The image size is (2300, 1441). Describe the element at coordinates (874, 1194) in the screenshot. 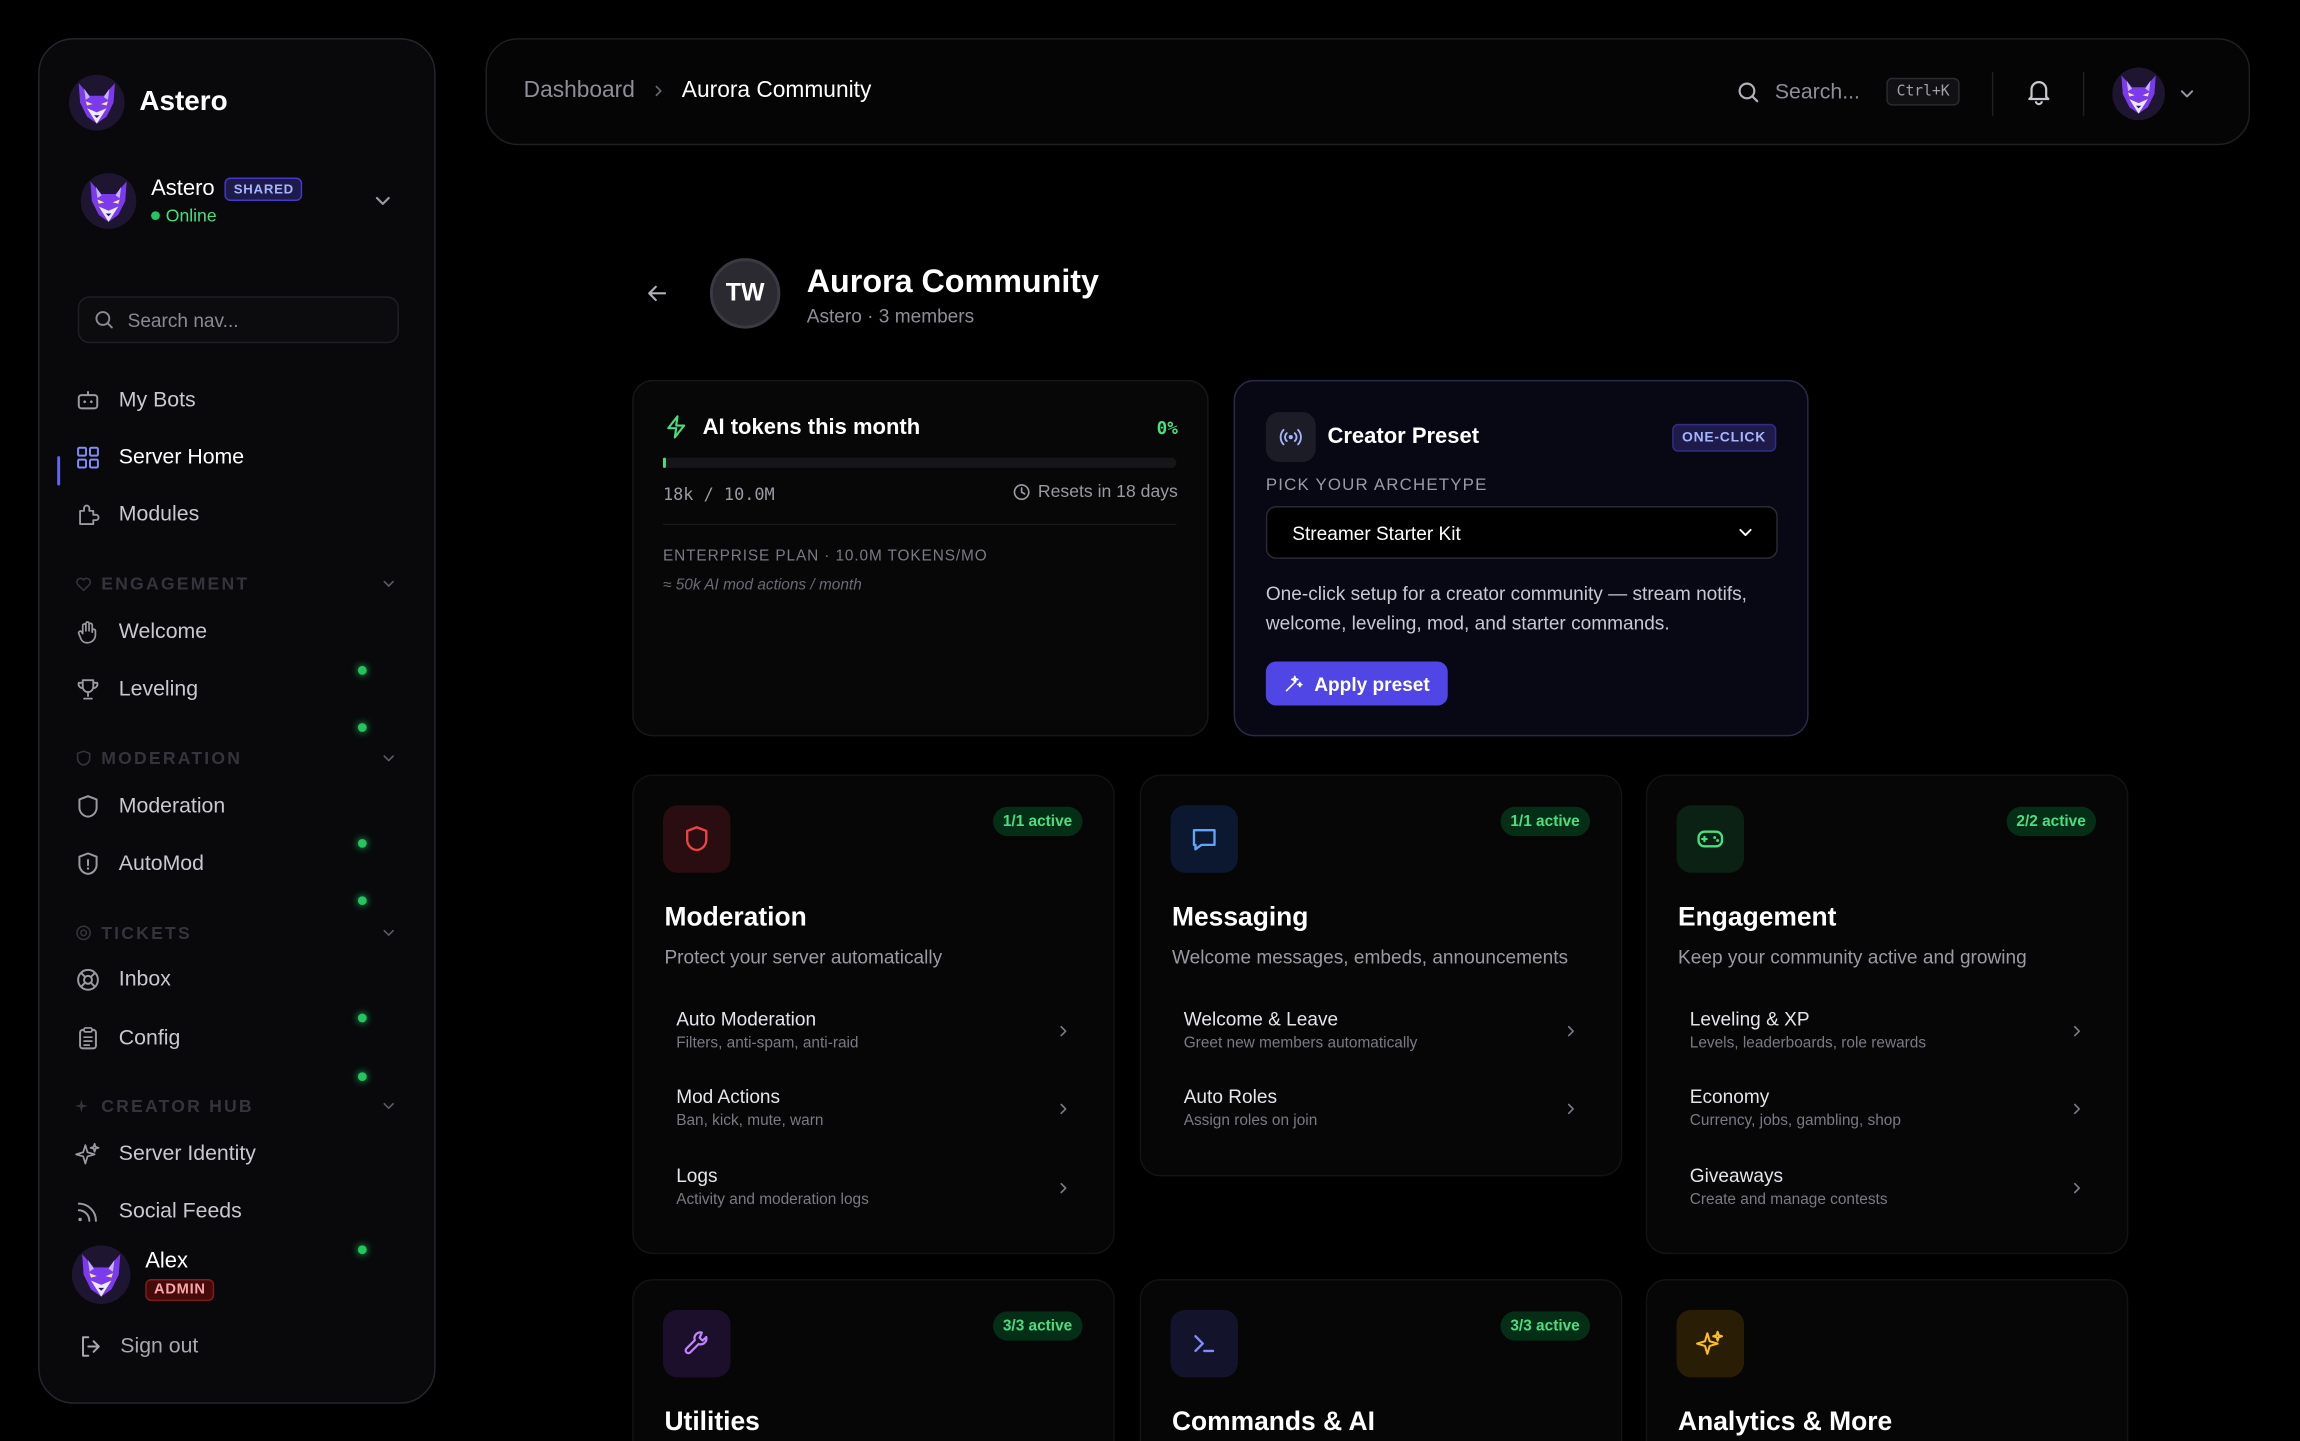

I see `module-row-logs: Logs Activity and moderation logs` at that location.